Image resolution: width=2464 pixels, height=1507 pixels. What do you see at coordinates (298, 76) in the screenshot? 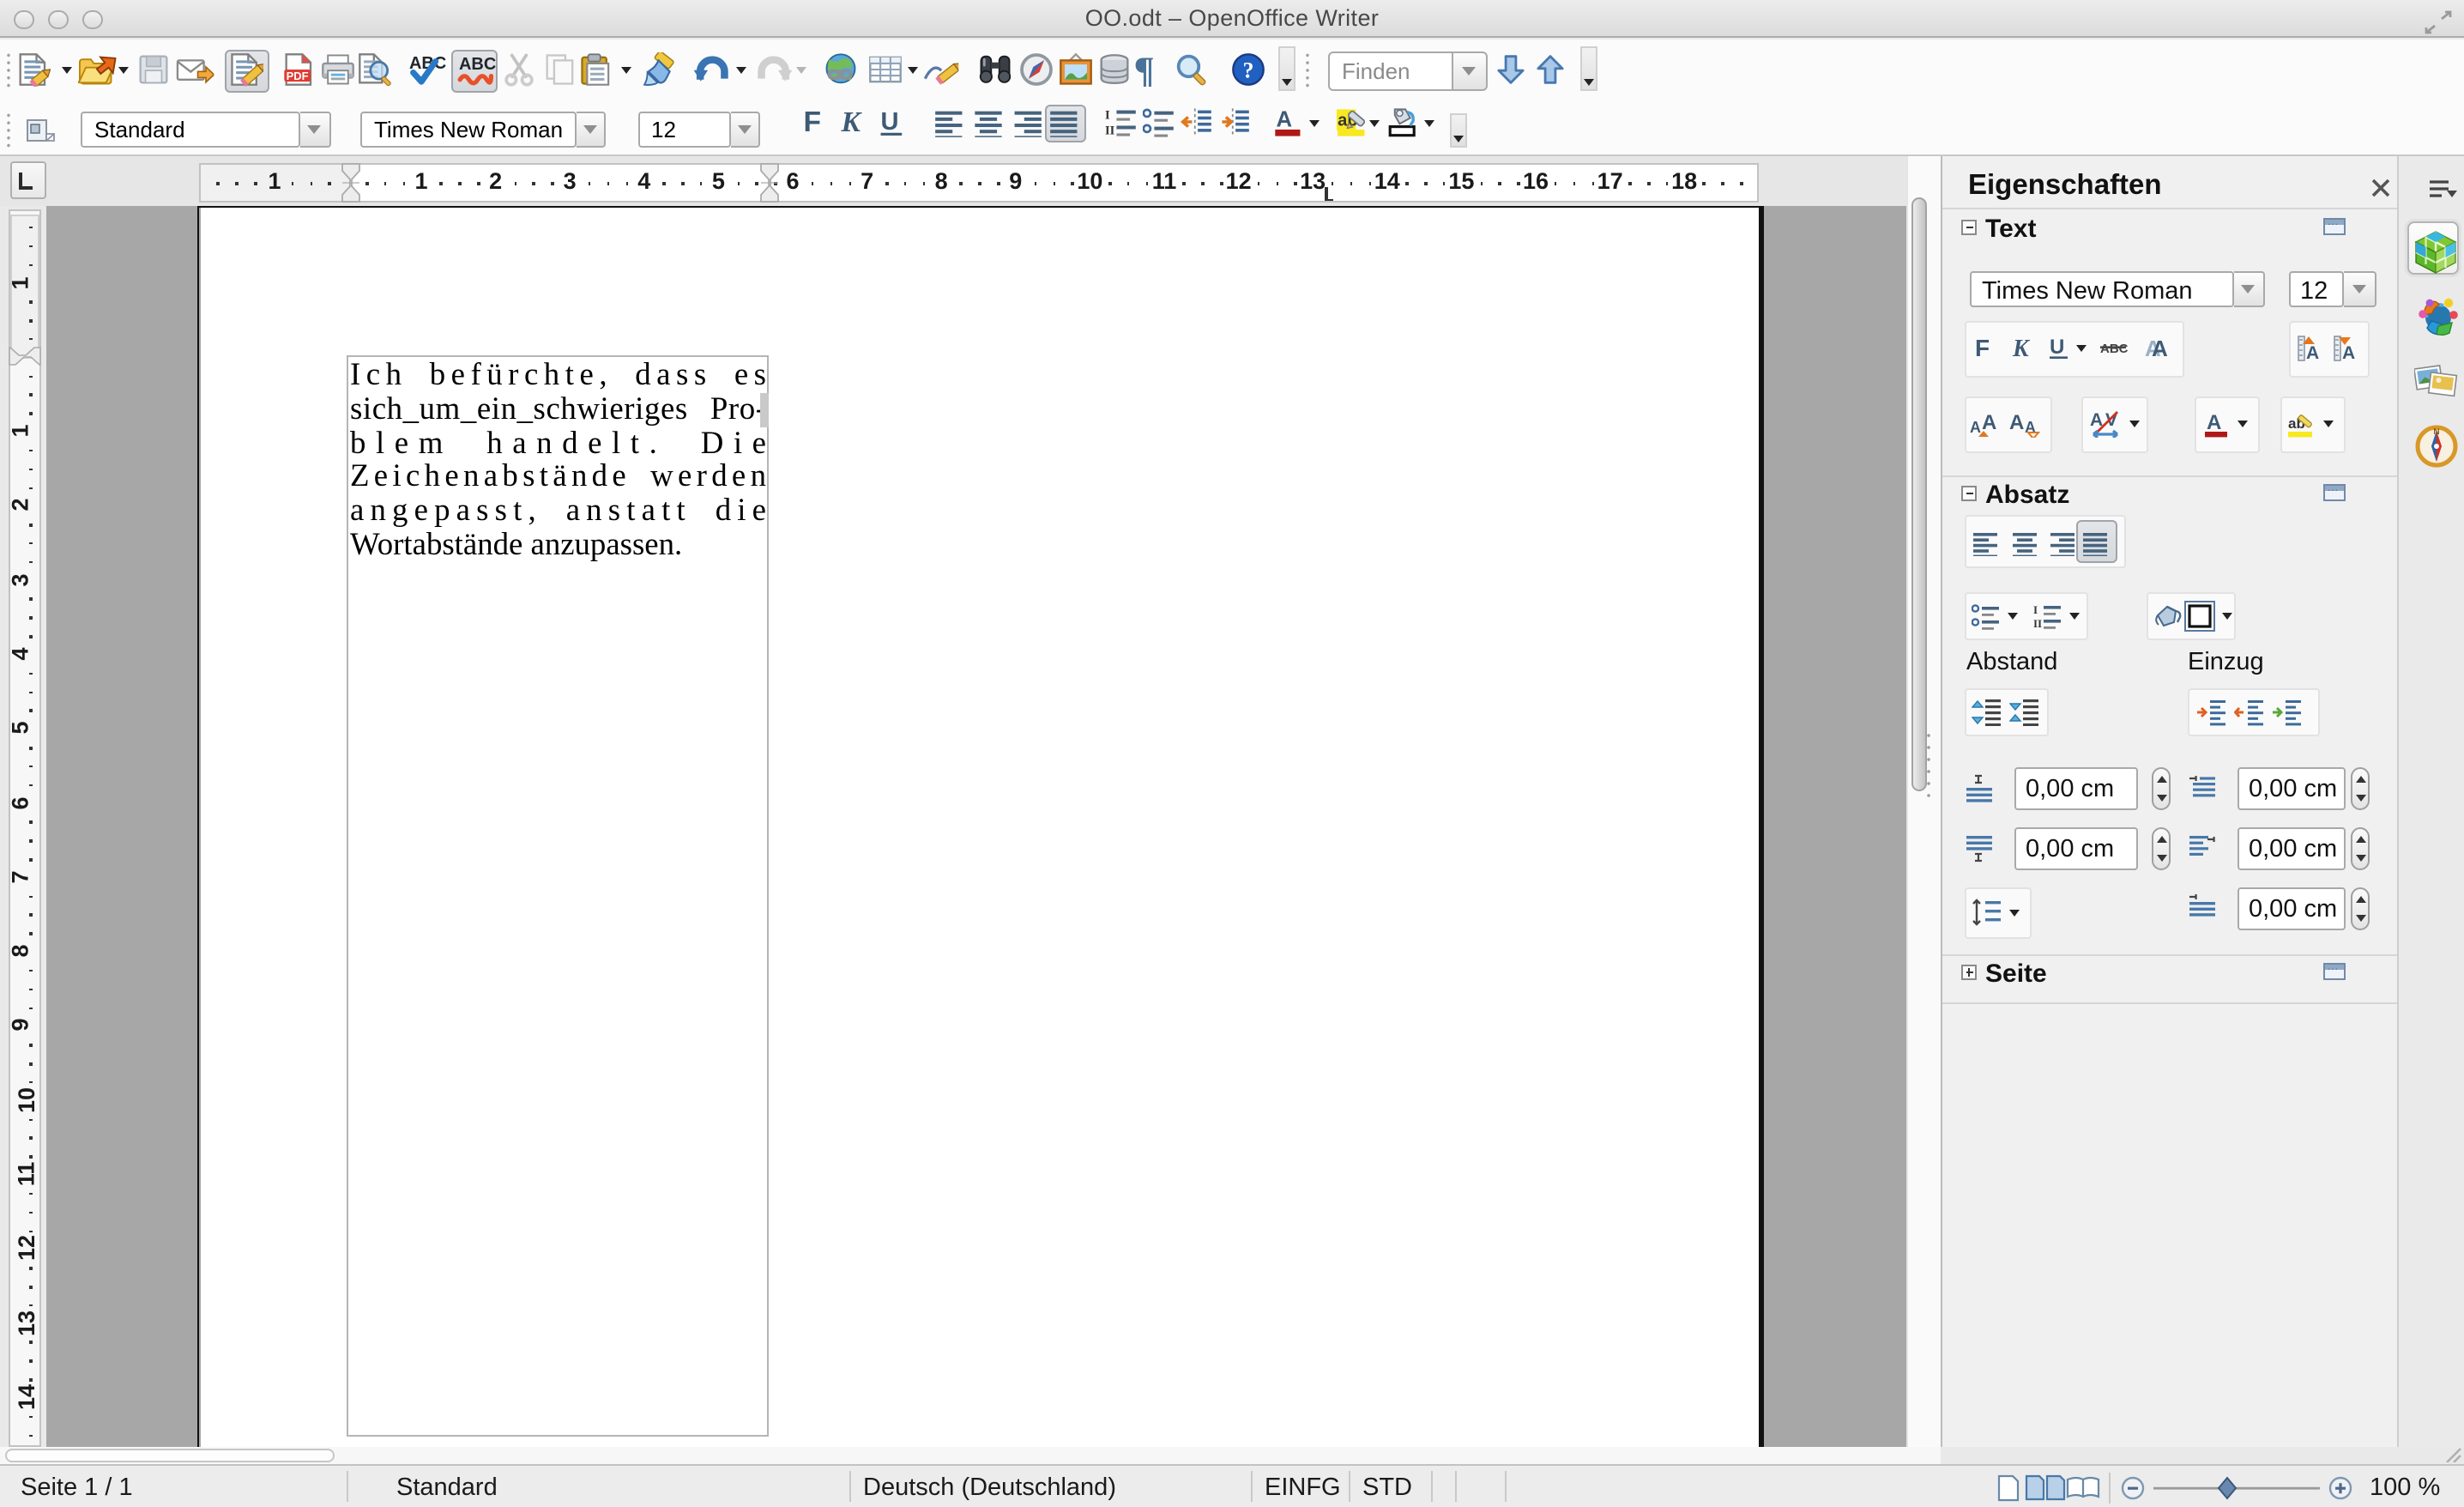
I see `svg-text: PDF` at bounding box center [298, 76].